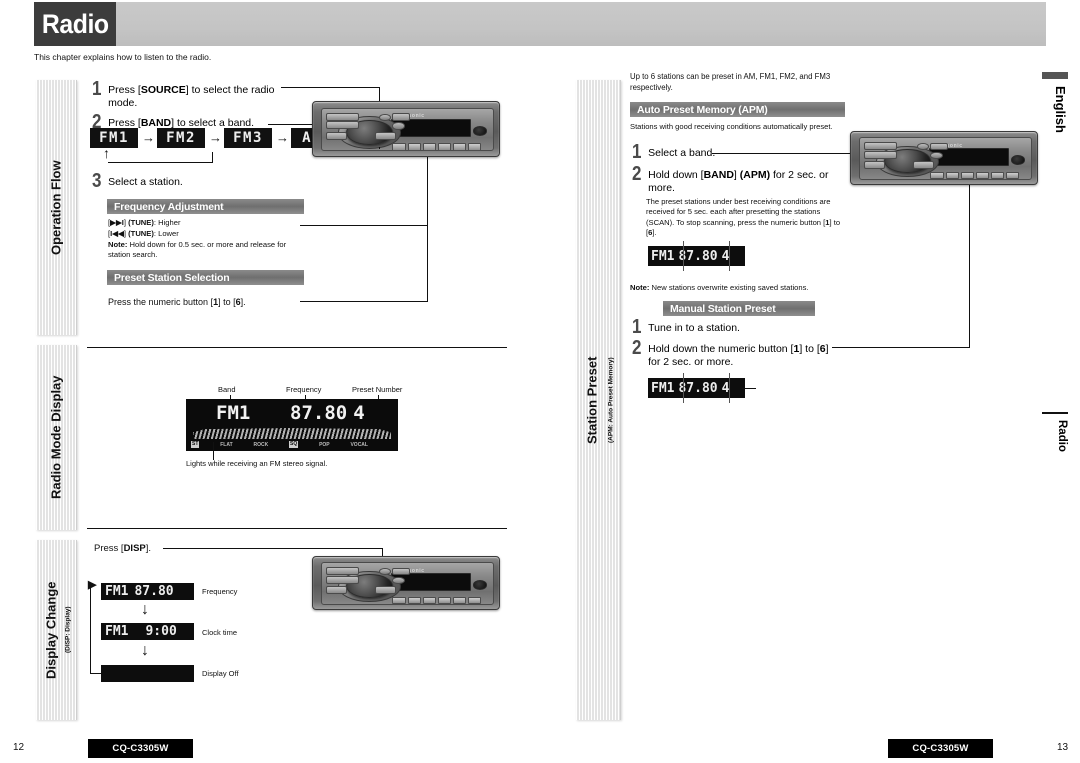  What do you see at coordinates (68, 630) in the screenshot?
I see `sidebar-display-change-sub: (DISP: Display)` at bounding box center [68, 630].